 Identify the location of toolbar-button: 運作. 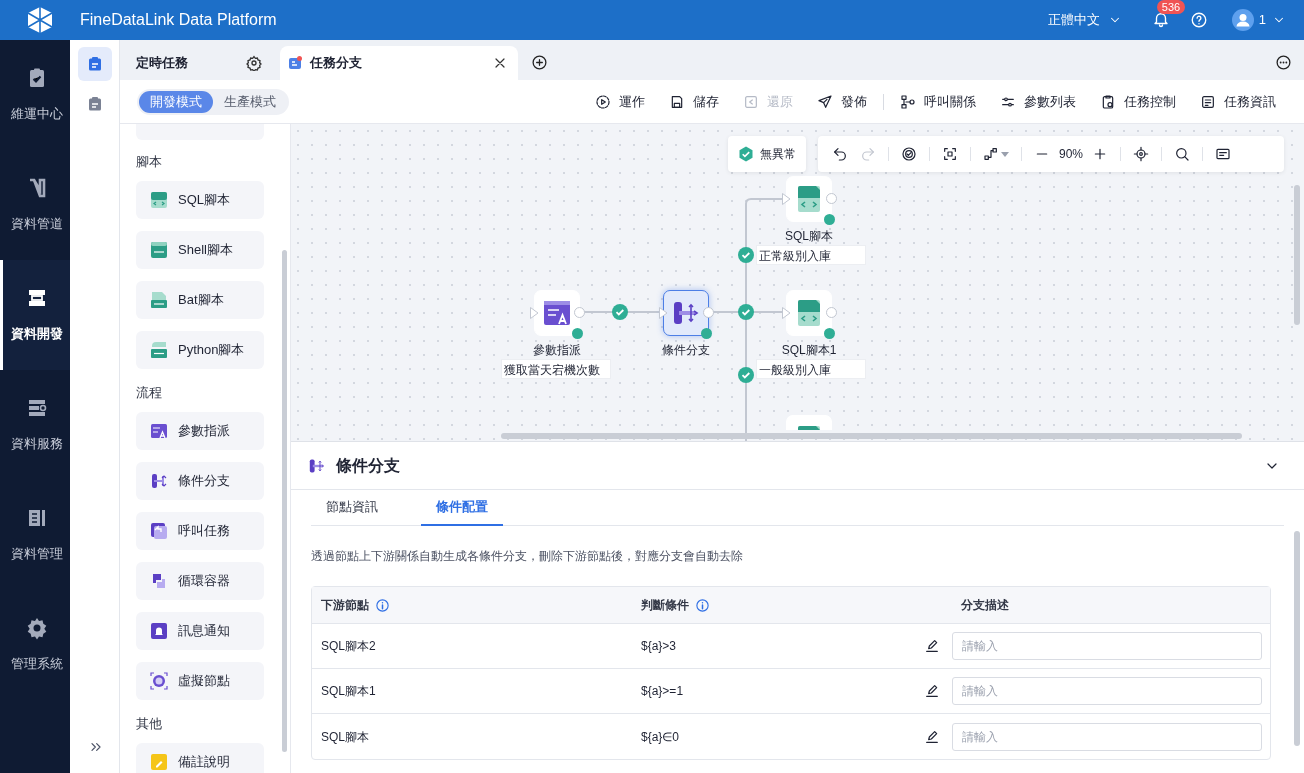
(620, 101).